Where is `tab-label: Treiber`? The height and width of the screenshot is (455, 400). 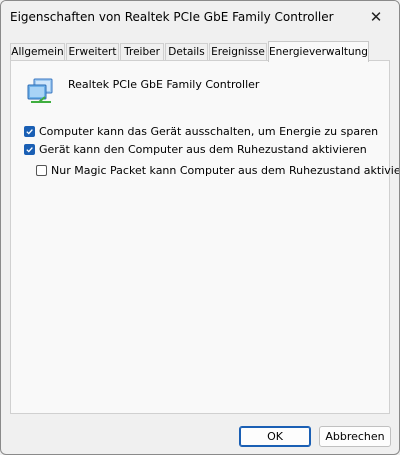
tab-label: Treiber is located at coordinates (142, 52).